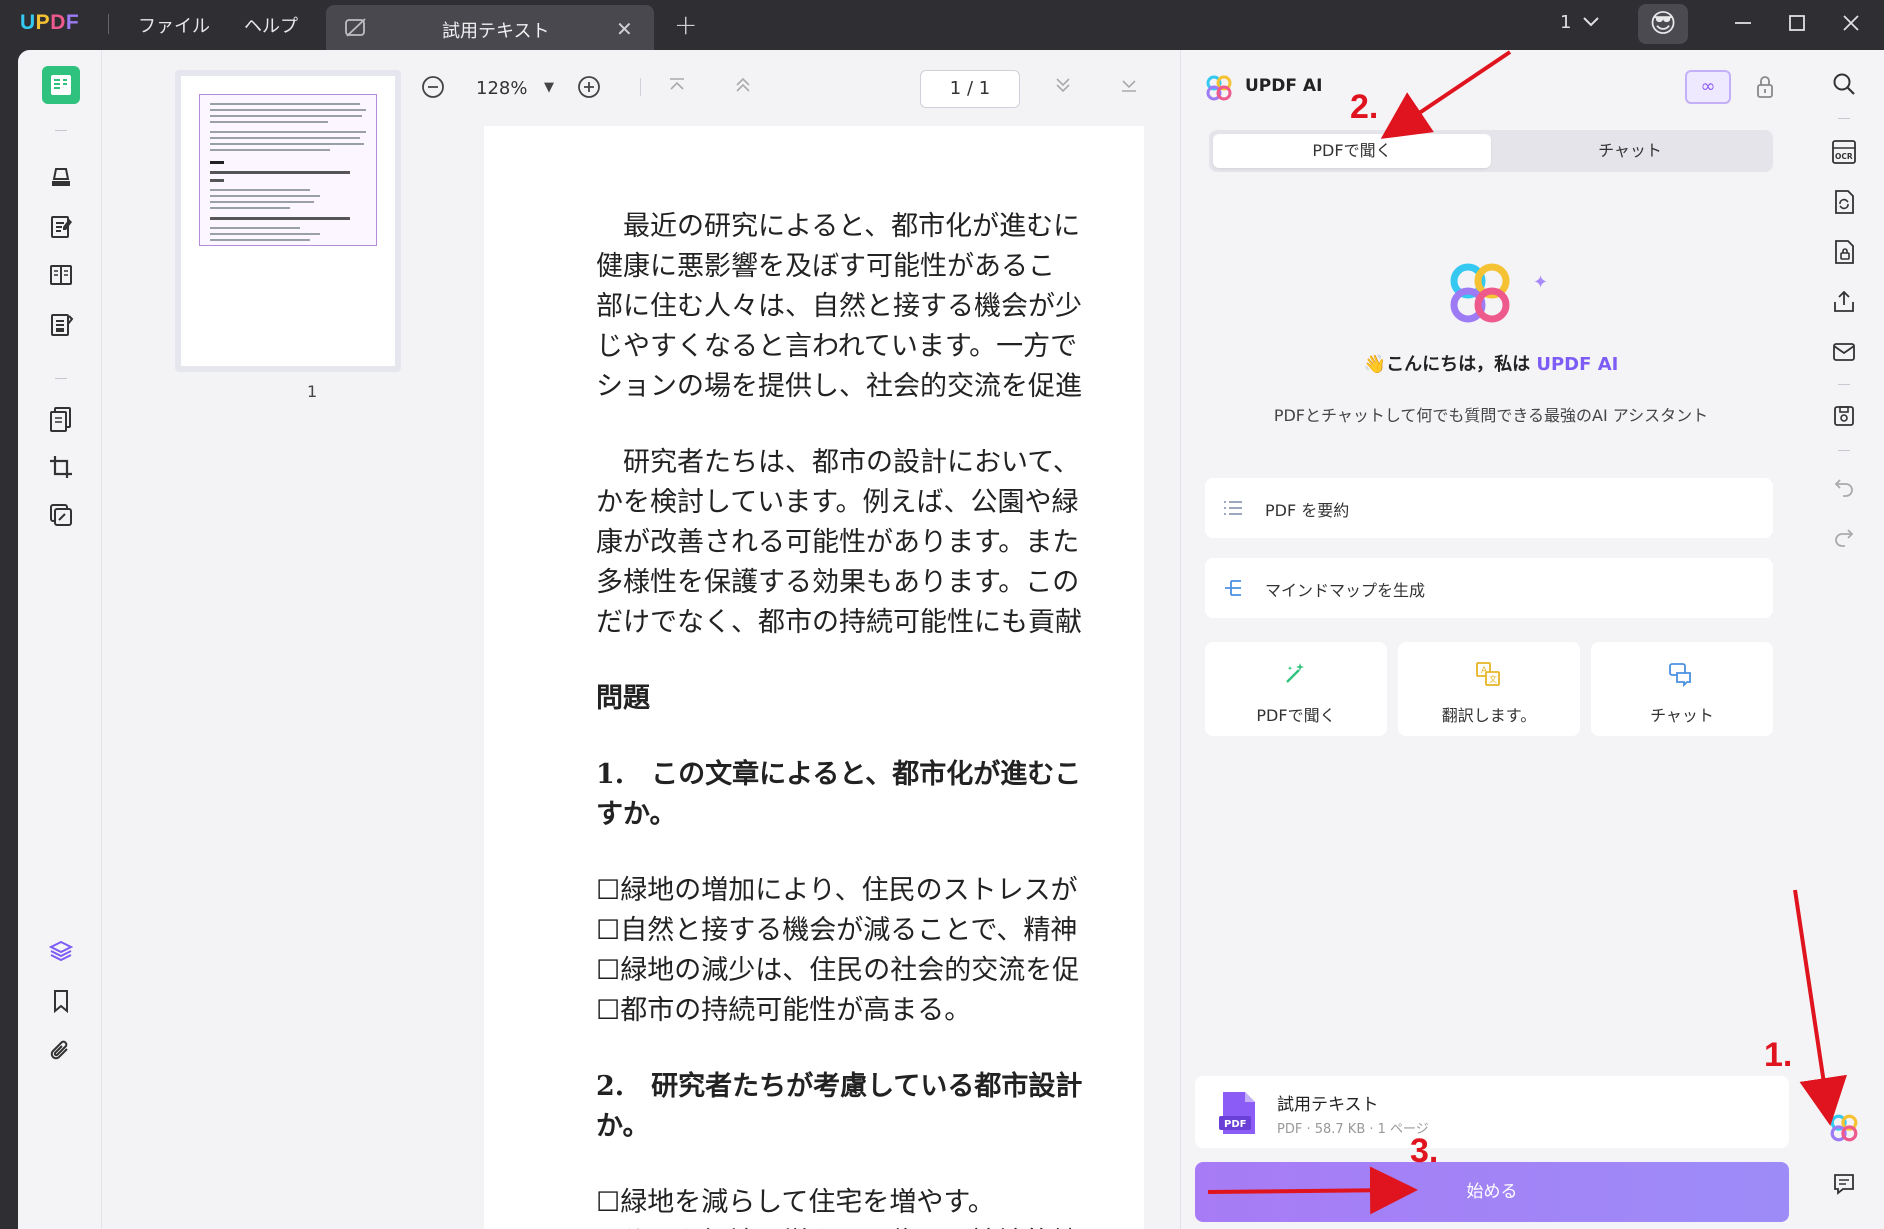 The height and width of the screenshot is (1229, 1884). Describe the element at coordinates (838, 970) in the screenshot. I see `doc-option: ☐緑地の減少は、住民の社会的交流を促` at that location.